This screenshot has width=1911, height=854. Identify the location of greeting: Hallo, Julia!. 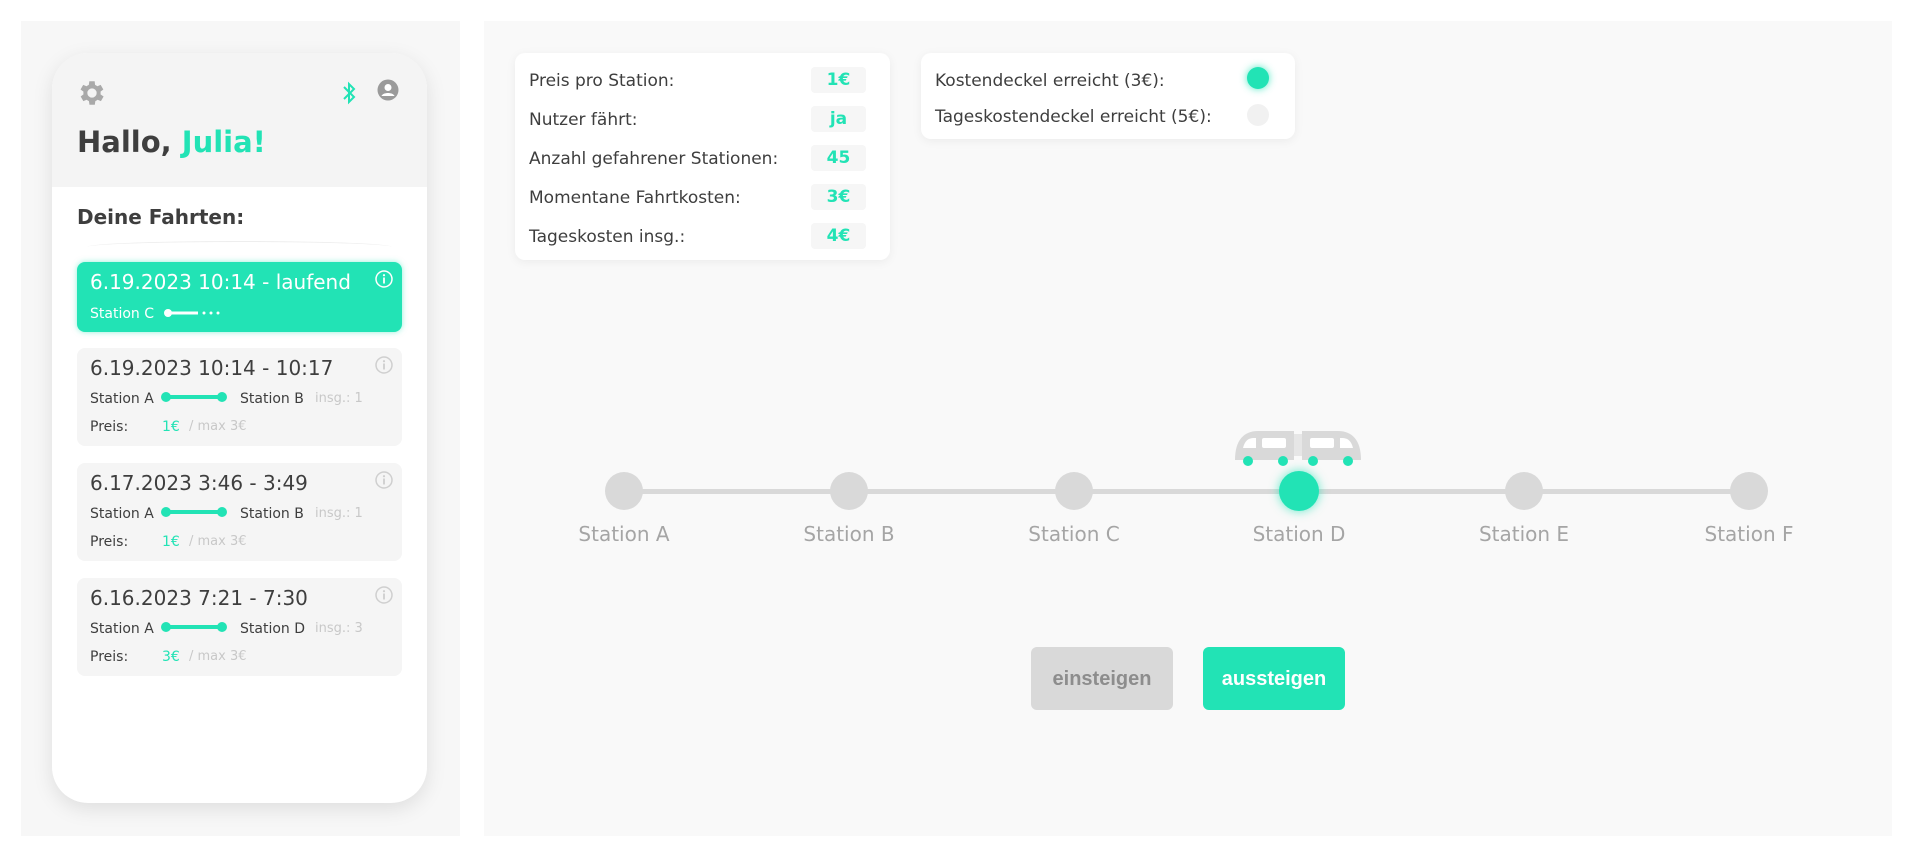
(171, 142).